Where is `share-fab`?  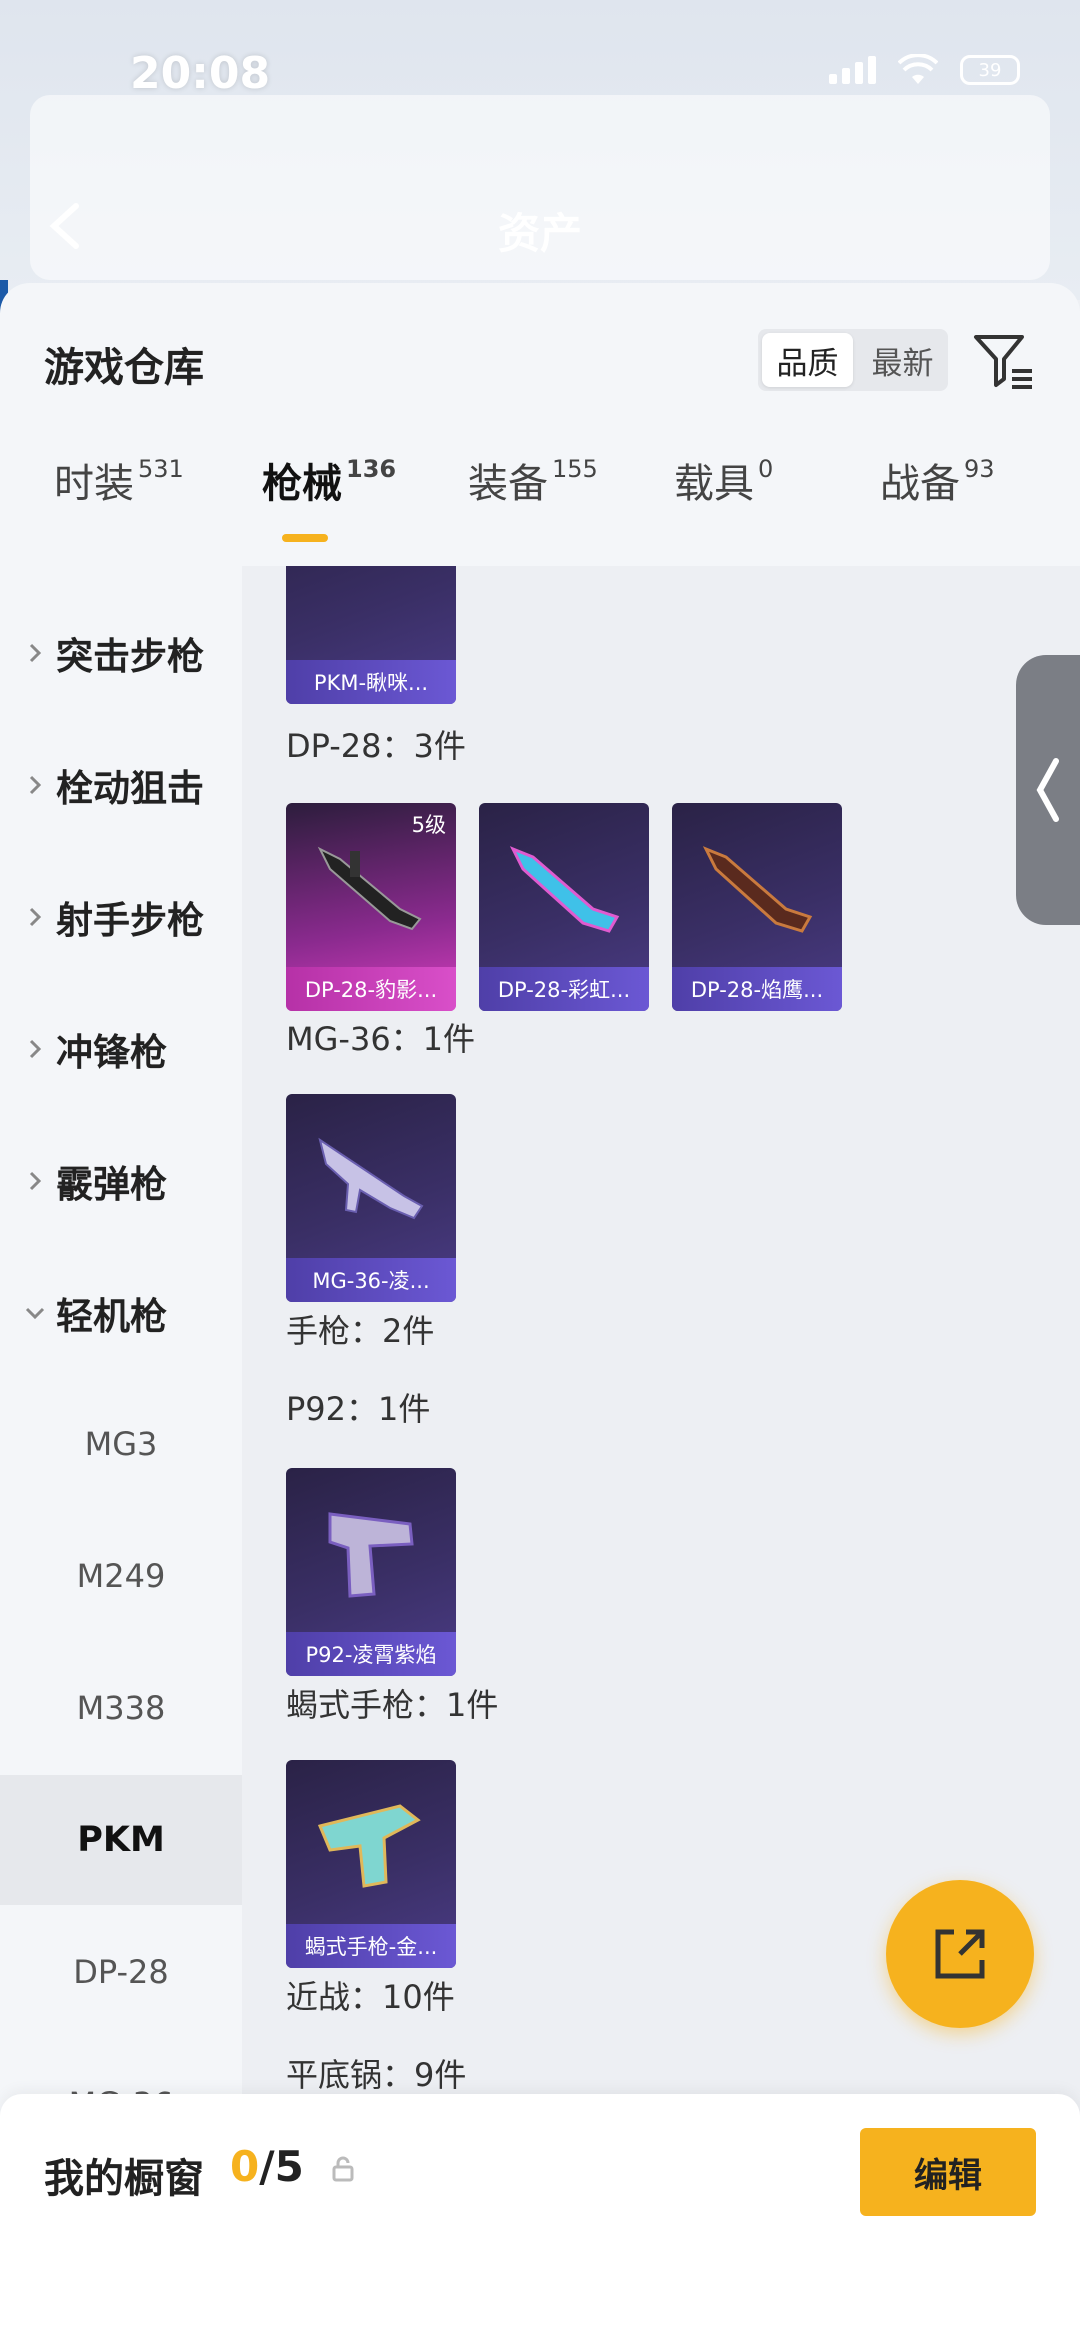 share-fab is located at coordinates (960, 1954).